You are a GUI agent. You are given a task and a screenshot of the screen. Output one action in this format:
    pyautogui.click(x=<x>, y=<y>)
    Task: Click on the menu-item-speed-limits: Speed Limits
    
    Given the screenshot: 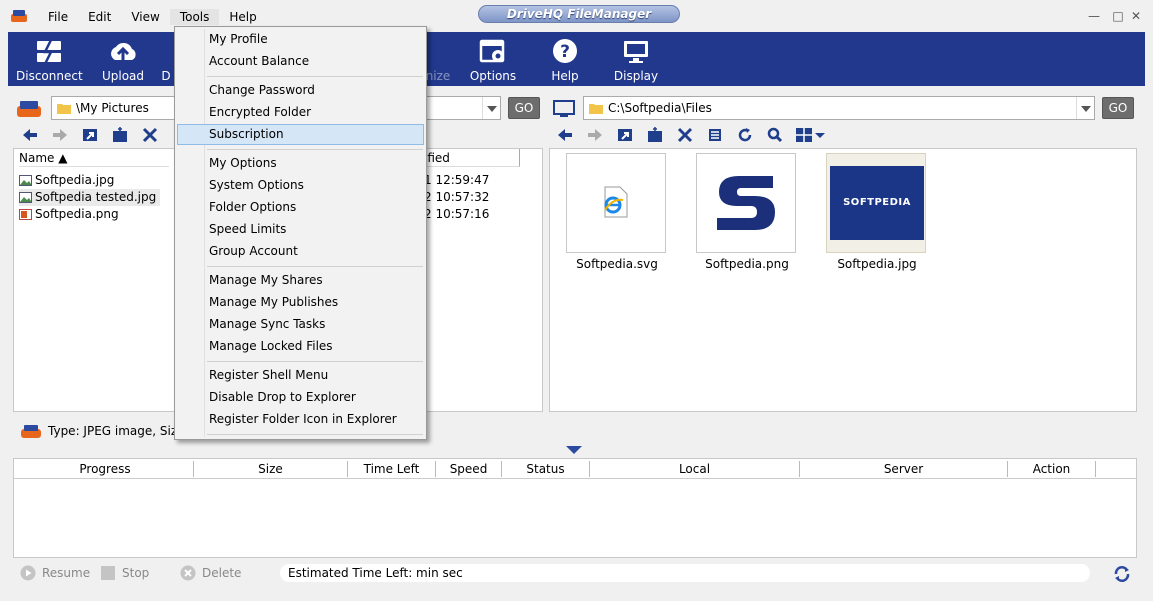 What is the action you would take?
    pyautogui.click(x=300, y=229)
    